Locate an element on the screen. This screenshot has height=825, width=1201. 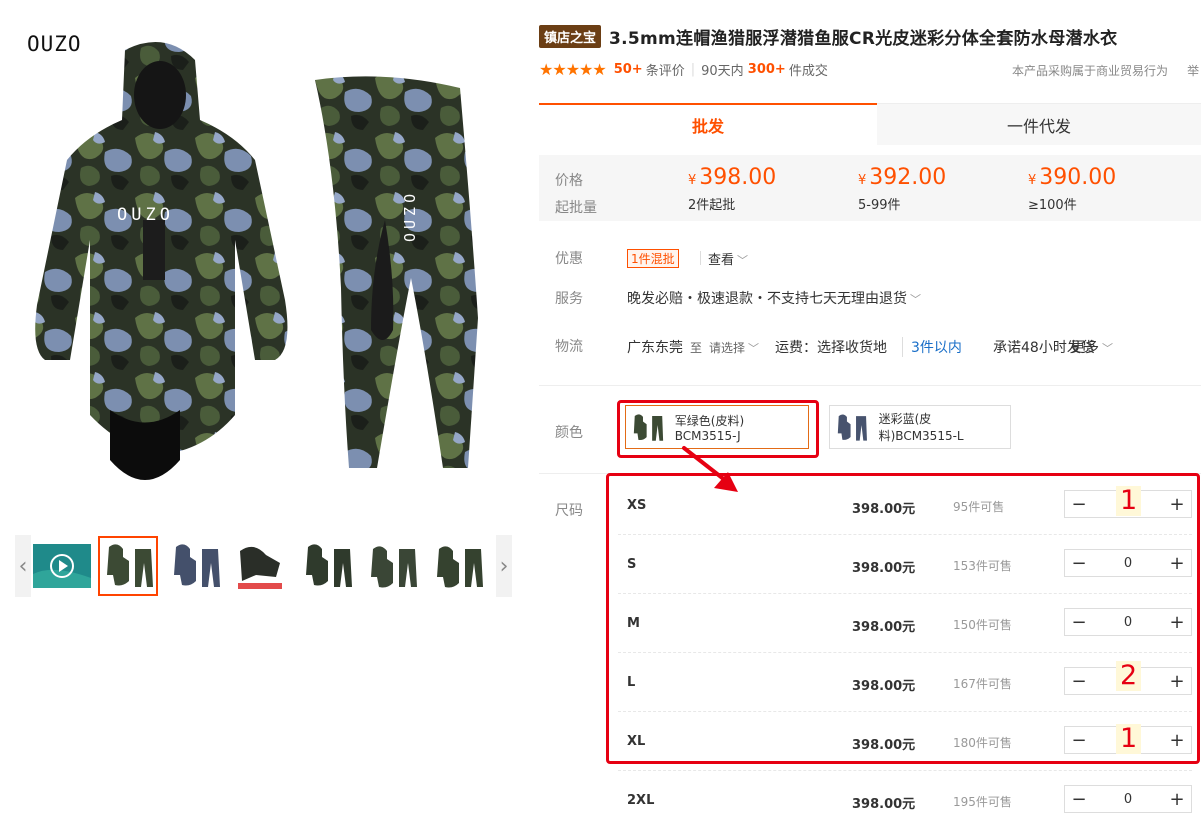
color-option-label: 迷彩蓝(皮料)BCM3515-L is located at coordinates (921, 427).